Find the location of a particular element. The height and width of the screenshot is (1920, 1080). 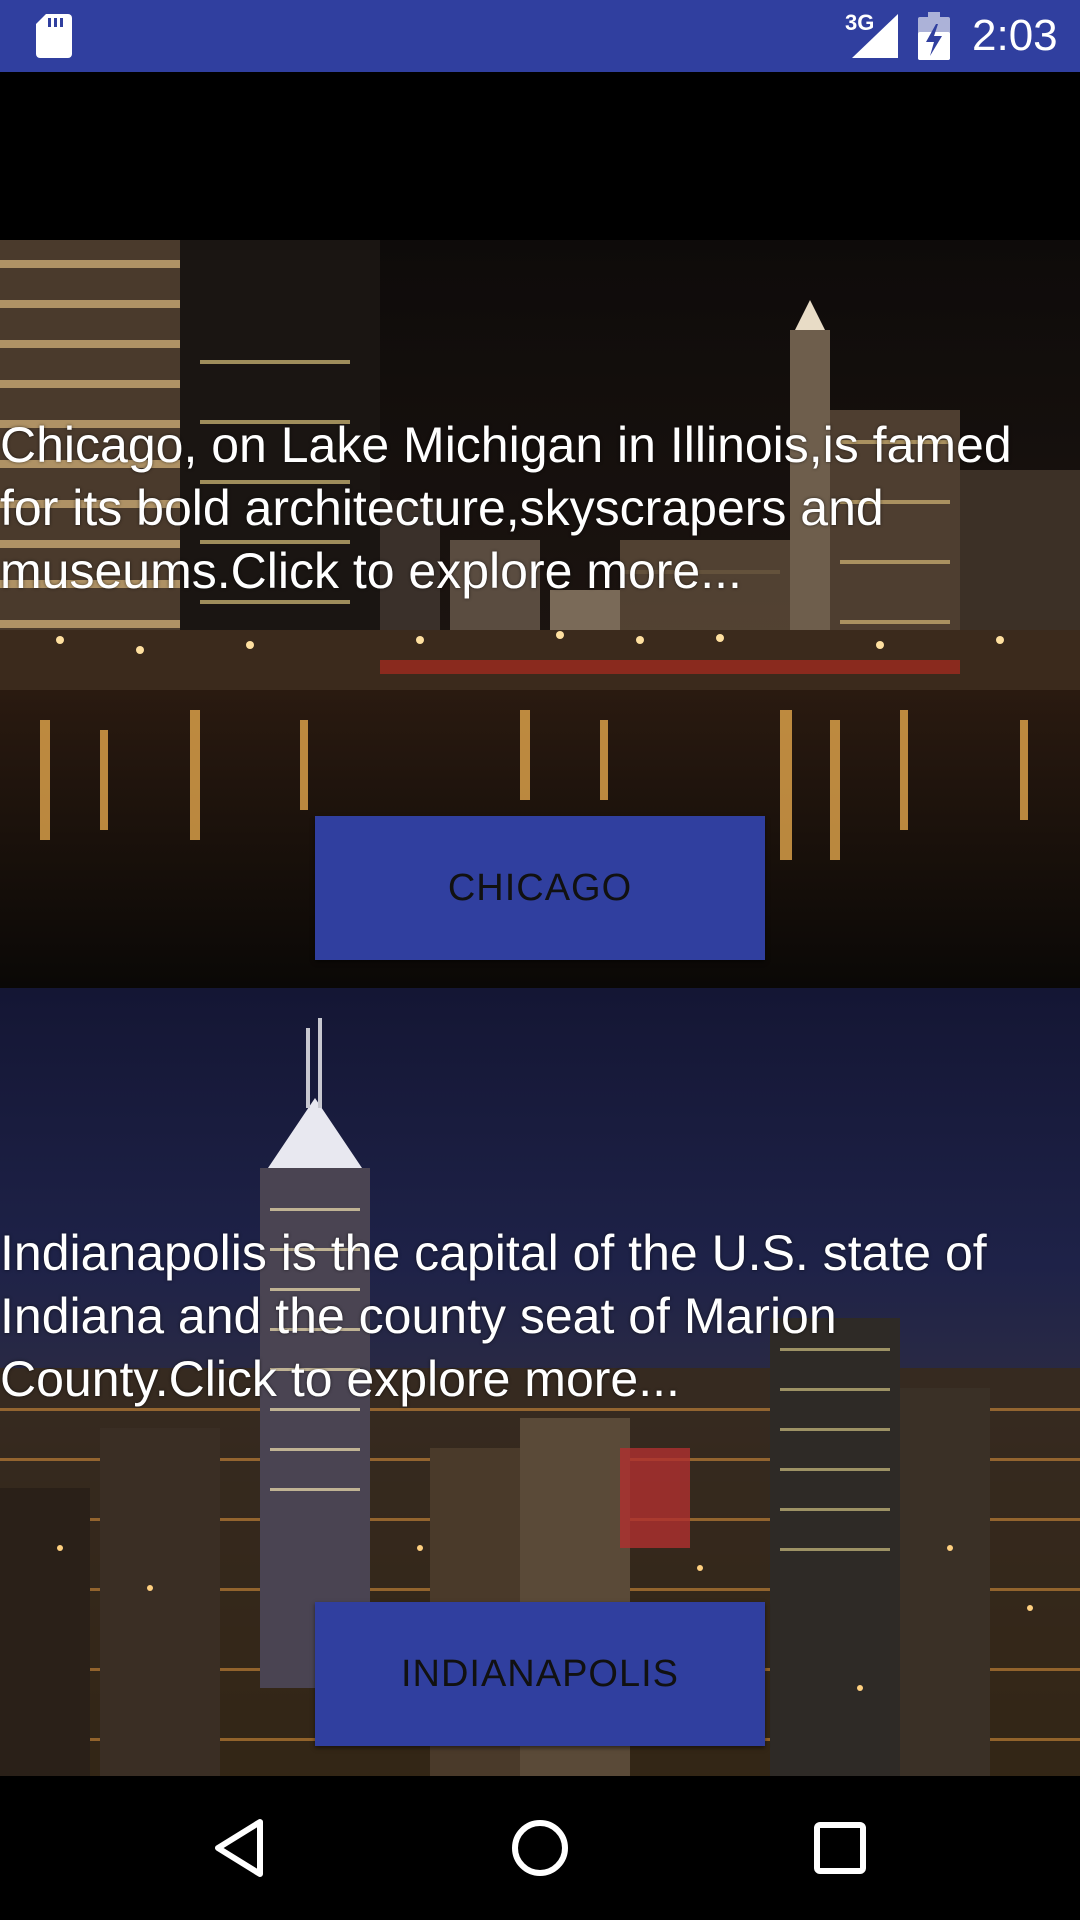

back-icon is located at coordinates (240, 1848).